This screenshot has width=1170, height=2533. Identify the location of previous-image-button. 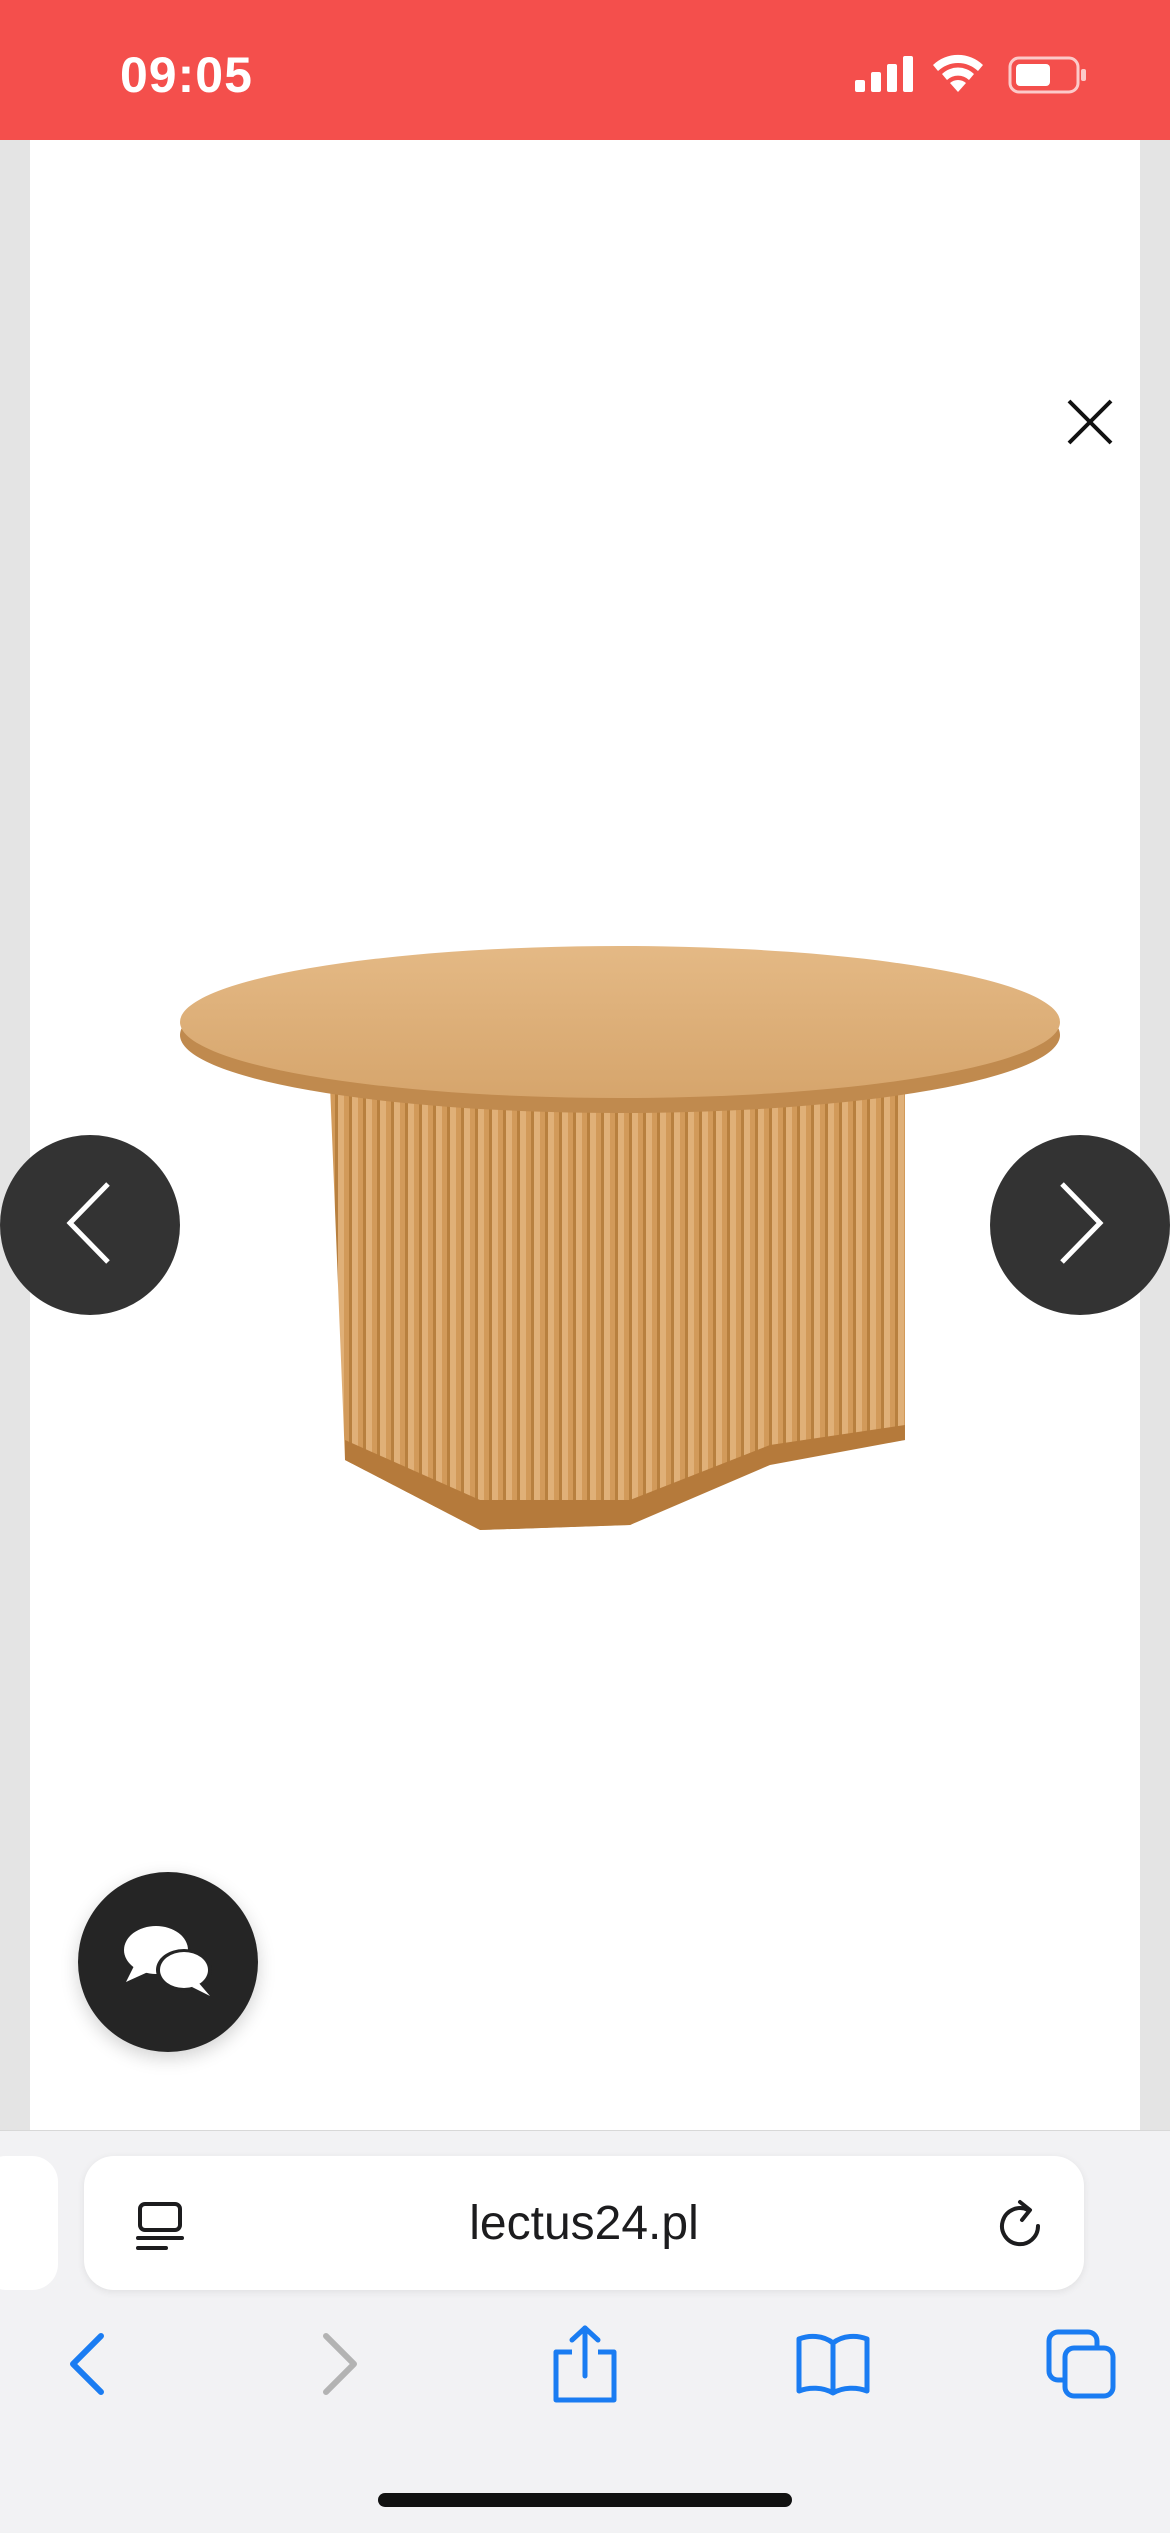
(90, 1225).